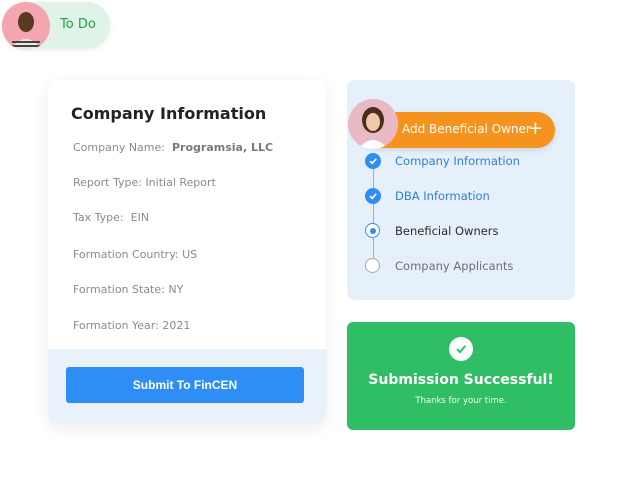 The width and height of the screenshot is (630, 480). What do you see at coordinates (144, 182) in the screenshot?
I see `field-report-type: Report Type: Initial Report` at bounding box center [144, 182].